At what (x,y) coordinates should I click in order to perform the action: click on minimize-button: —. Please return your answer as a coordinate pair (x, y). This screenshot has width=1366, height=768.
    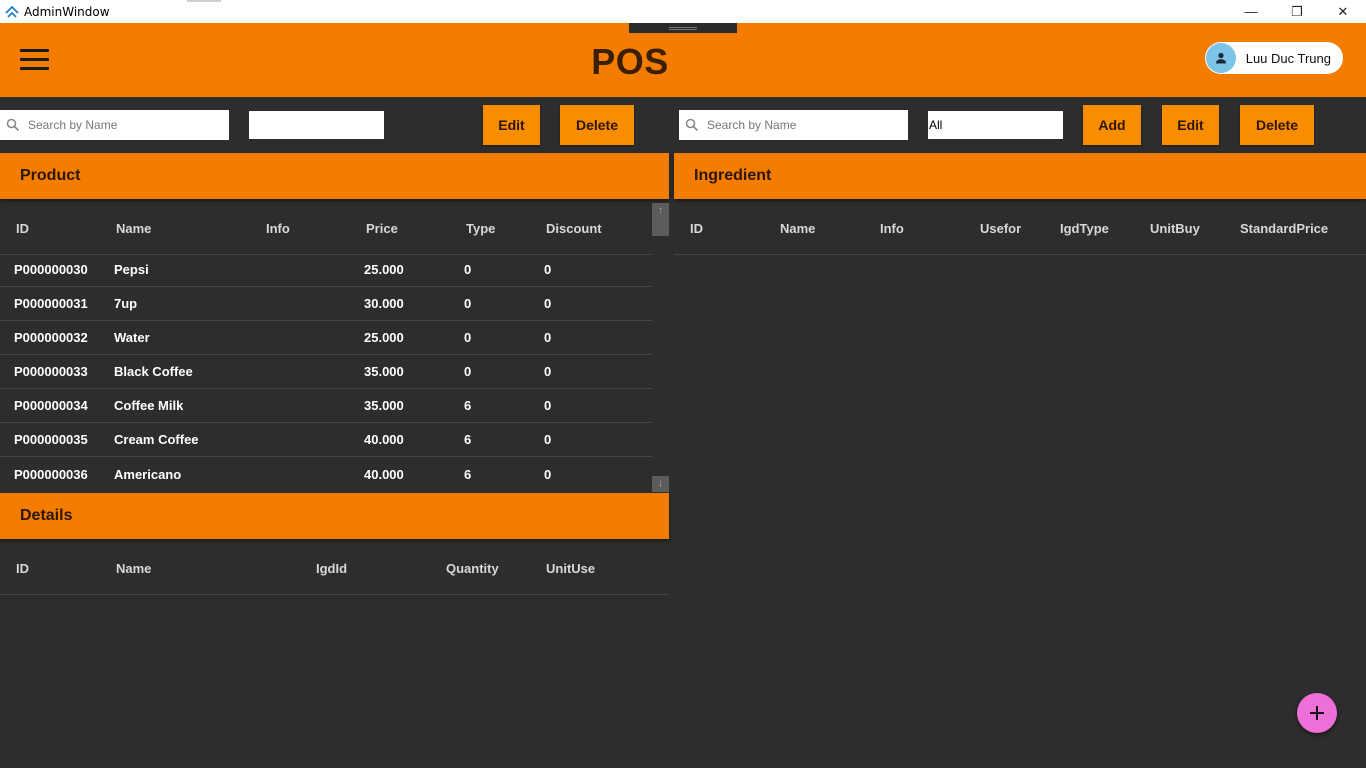
    Looking at the image, I should click on (1251, 11).